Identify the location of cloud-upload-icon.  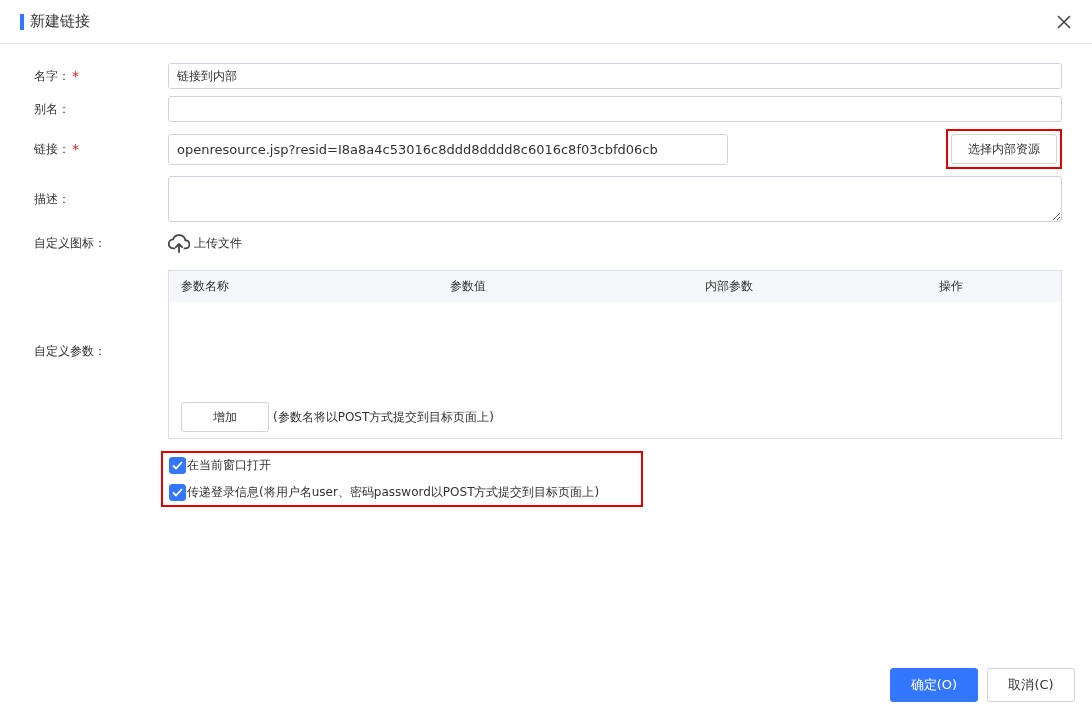
(179, 243).